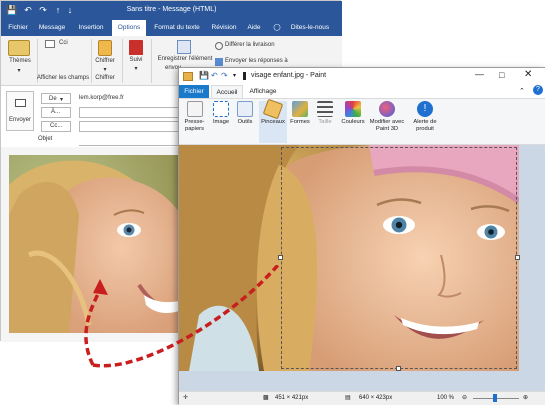  I want to click on paint-ribbon-tabs: Fichier Accueil Affichage ⌃ ?, so click(362, 91).